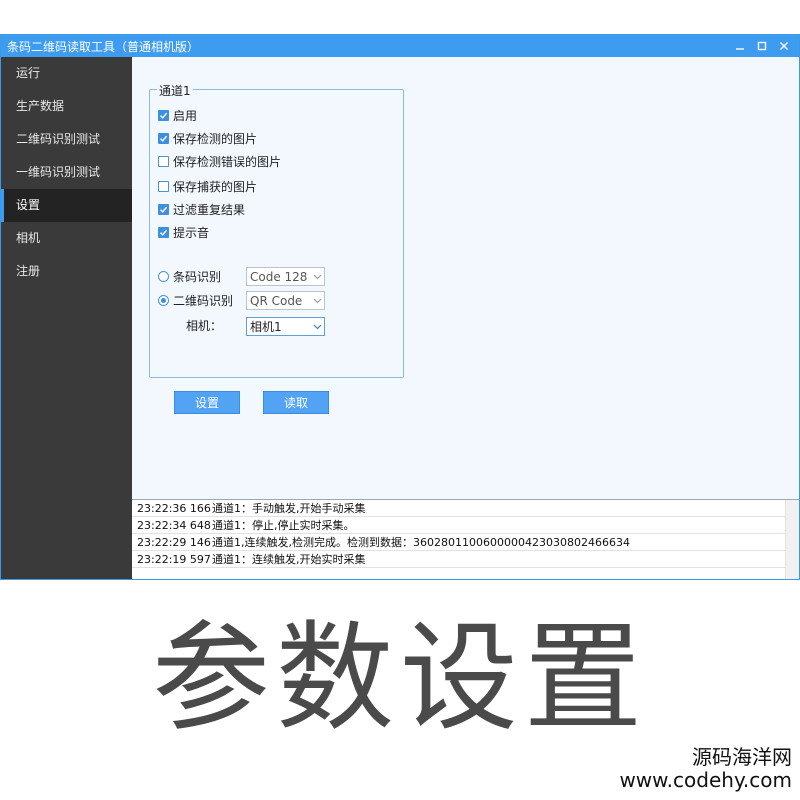 This screenshot has height=800, width=800. Describe the element at coordinates (66, 73) in the screenshot. I see `sidebar-item-run: 运行` at that location.